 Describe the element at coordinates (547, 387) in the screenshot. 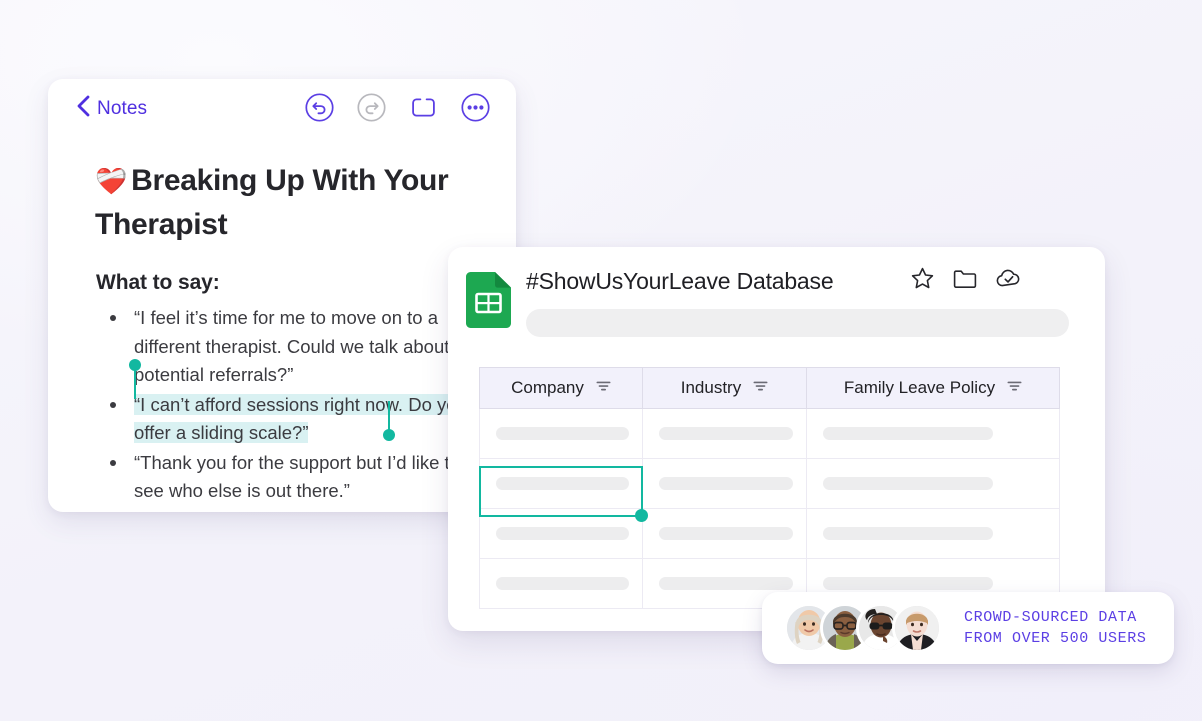

I see `column-header-label: Company` at that location.